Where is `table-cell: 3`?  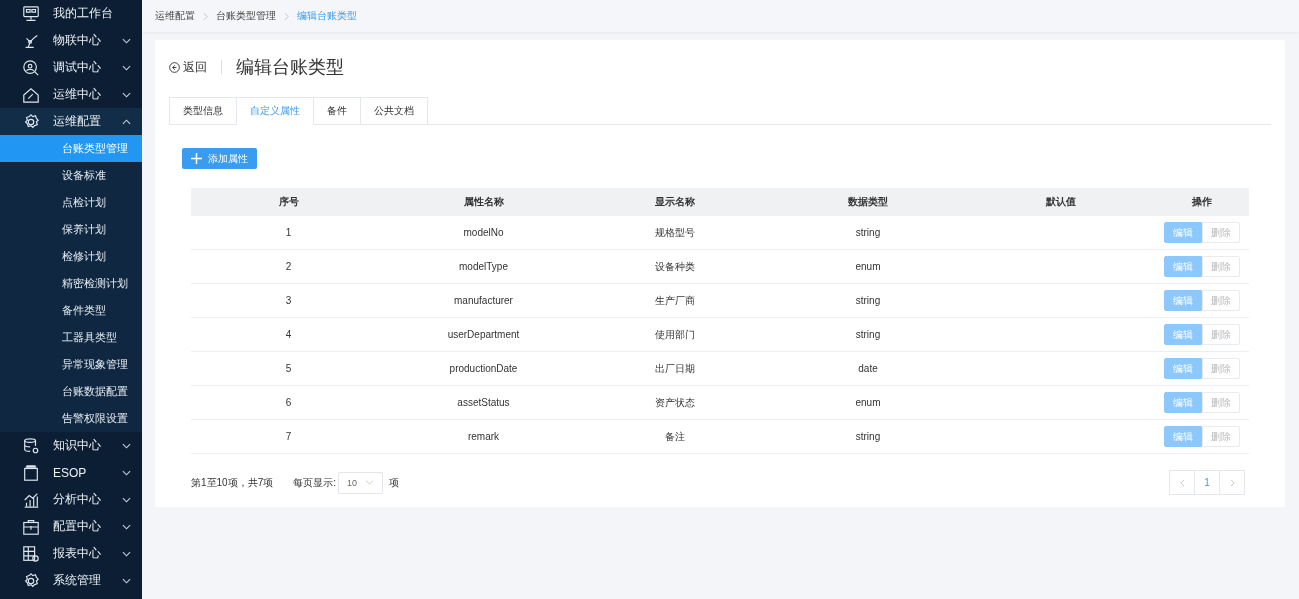 table-cell: 3 is located at coordinates (288, 300).